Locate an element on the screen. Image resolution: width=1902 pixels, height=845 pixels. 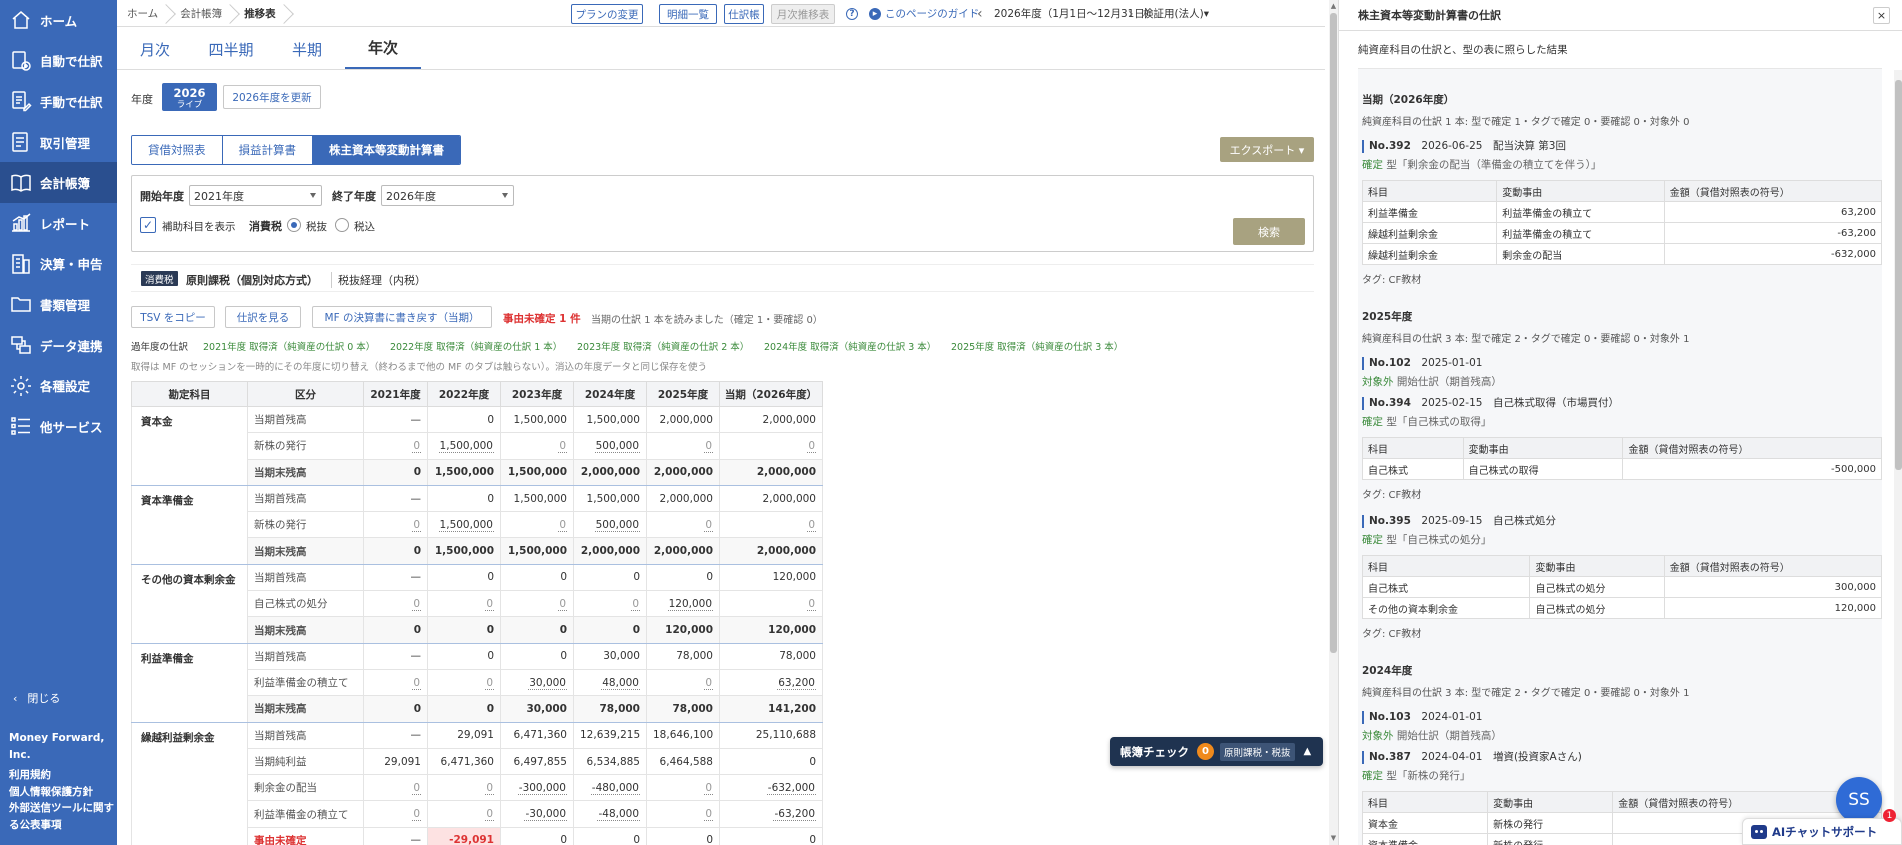
page-guide-link: ▸ このページのガイド is located at coordinates (924, 13).